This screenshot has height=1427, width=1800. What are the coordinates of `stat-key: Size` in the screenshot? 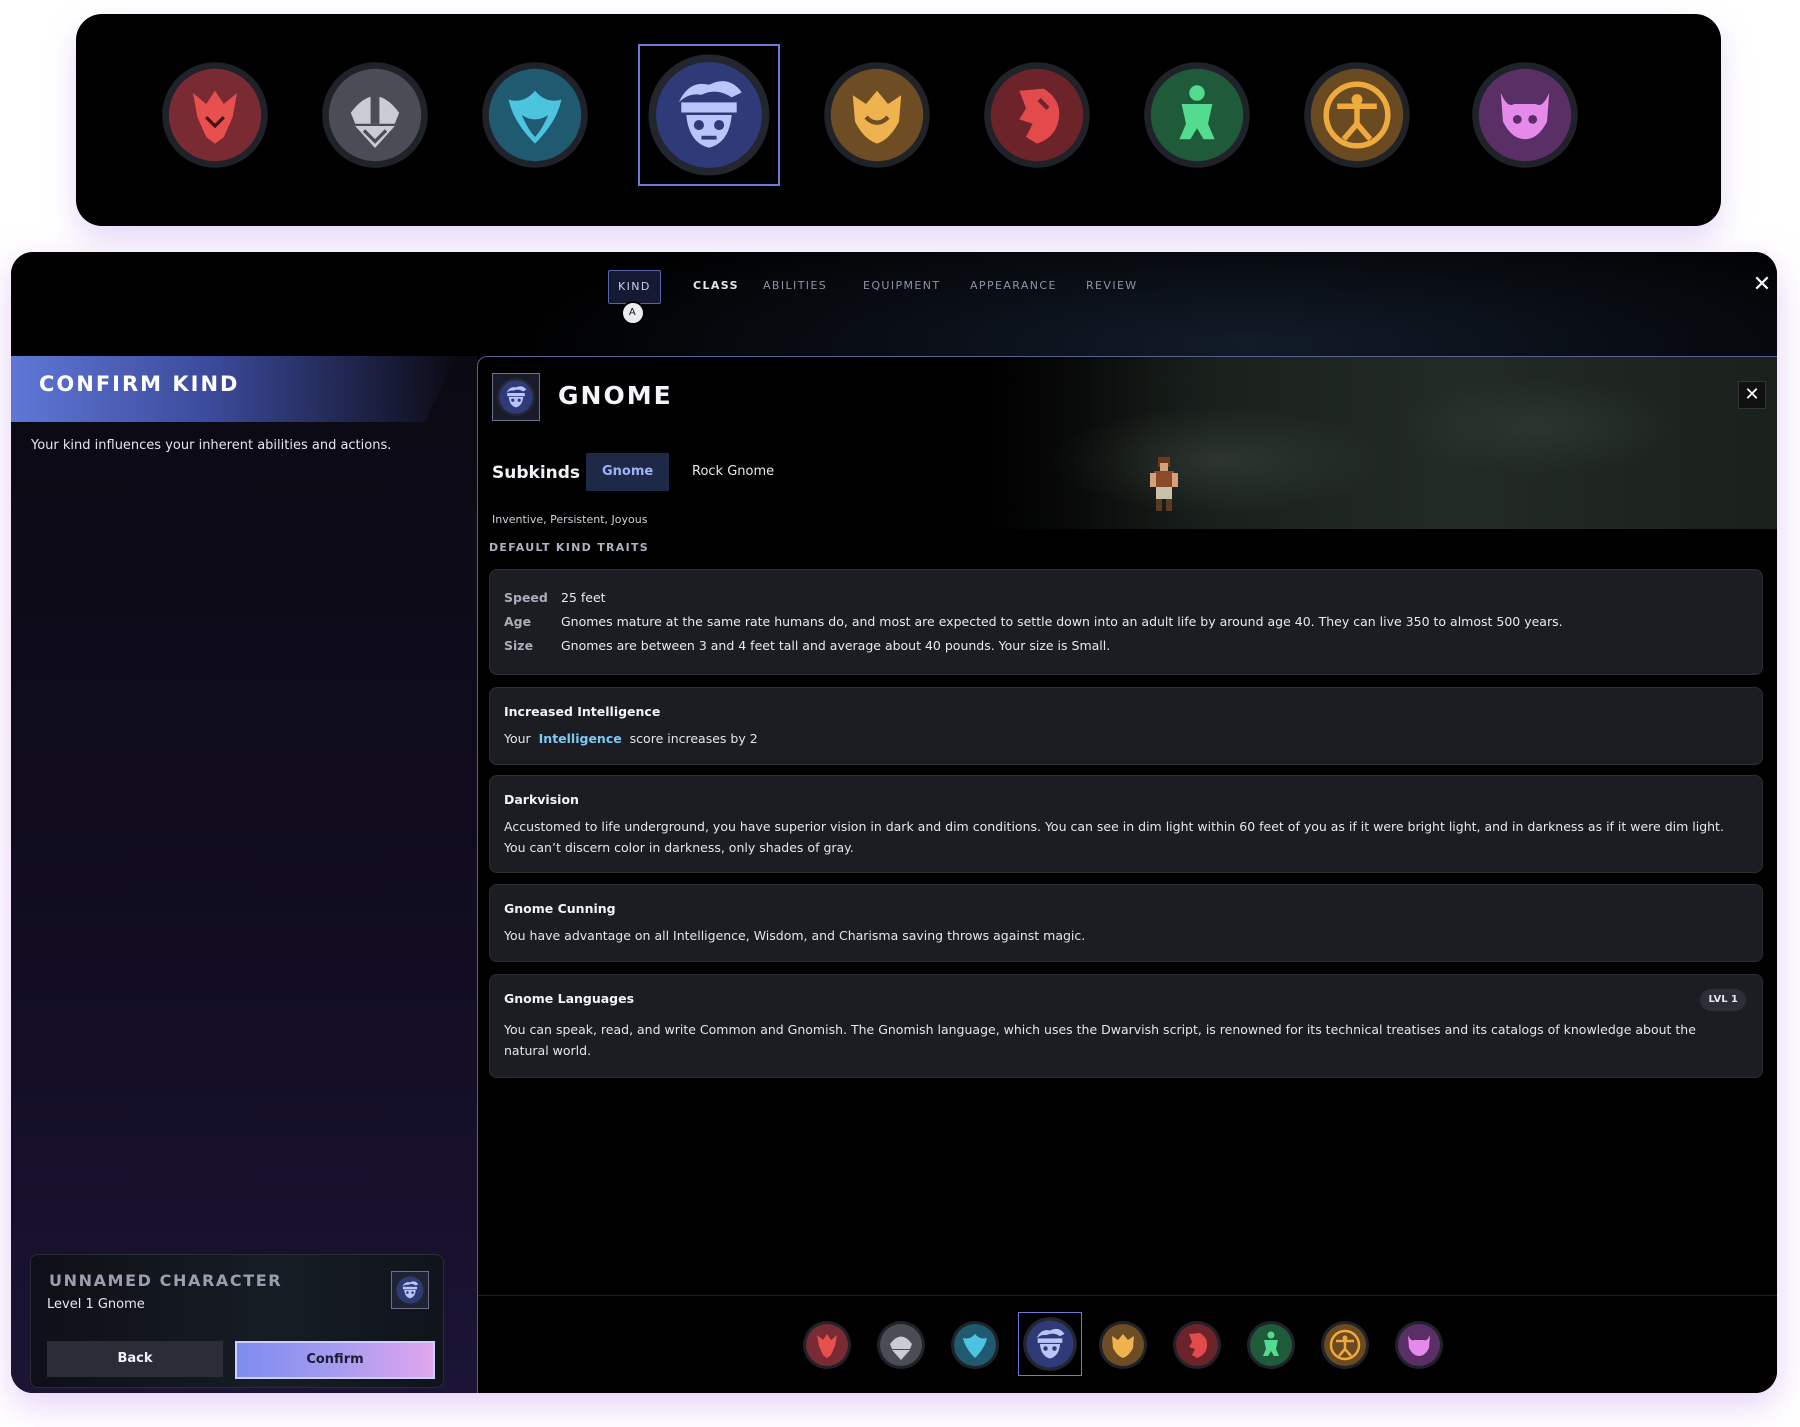 It's located at (519, 645).